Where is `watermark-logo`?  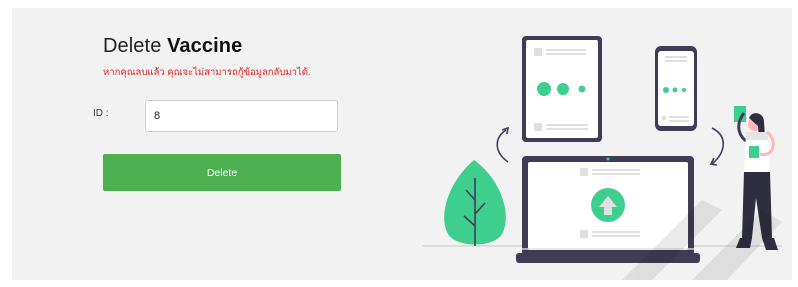
watermark-logo is located at coordinates (702, 240).